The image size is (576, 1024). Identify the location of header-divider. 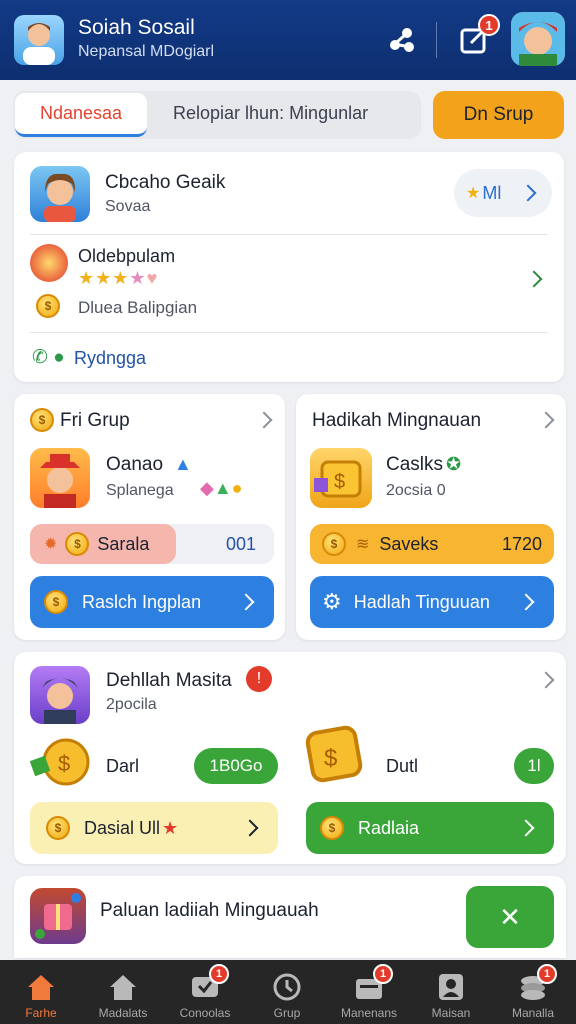
(436, 40).